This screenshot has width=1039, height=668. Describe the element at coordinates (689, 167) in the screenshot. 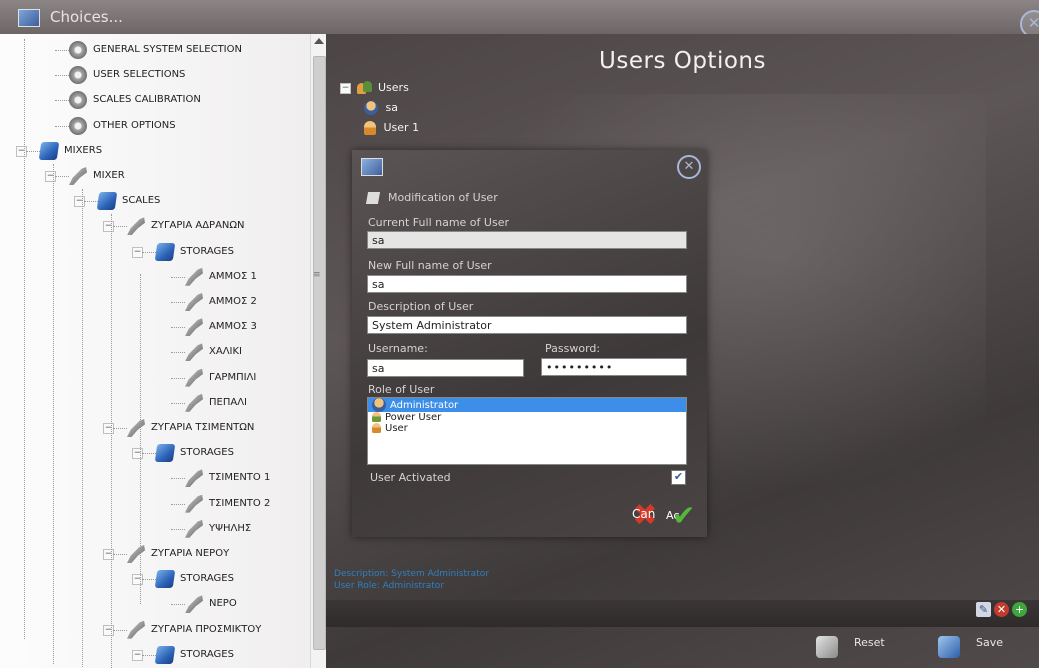

I see `dialog-close-icon: ✕` at that location.